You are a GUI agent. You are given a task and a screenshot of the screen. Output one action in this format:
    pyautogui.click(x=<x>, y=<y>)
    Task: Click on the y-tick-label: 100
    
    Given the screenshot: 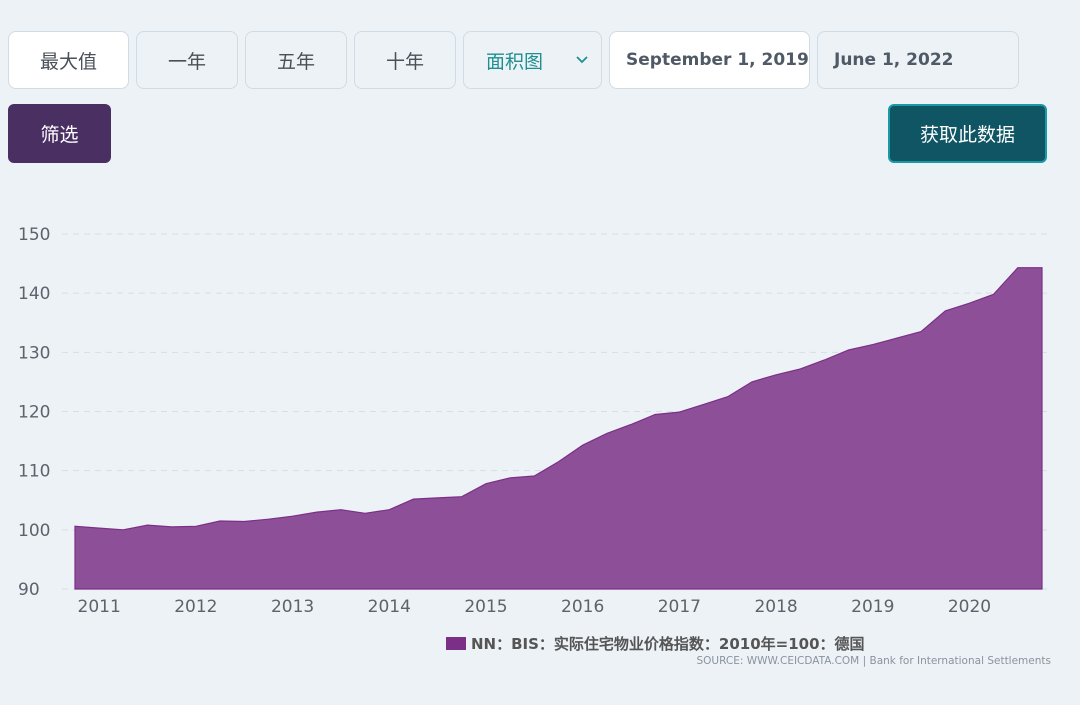 What is the action you would take?
    pyautogui.click(x=34, y=531)
    